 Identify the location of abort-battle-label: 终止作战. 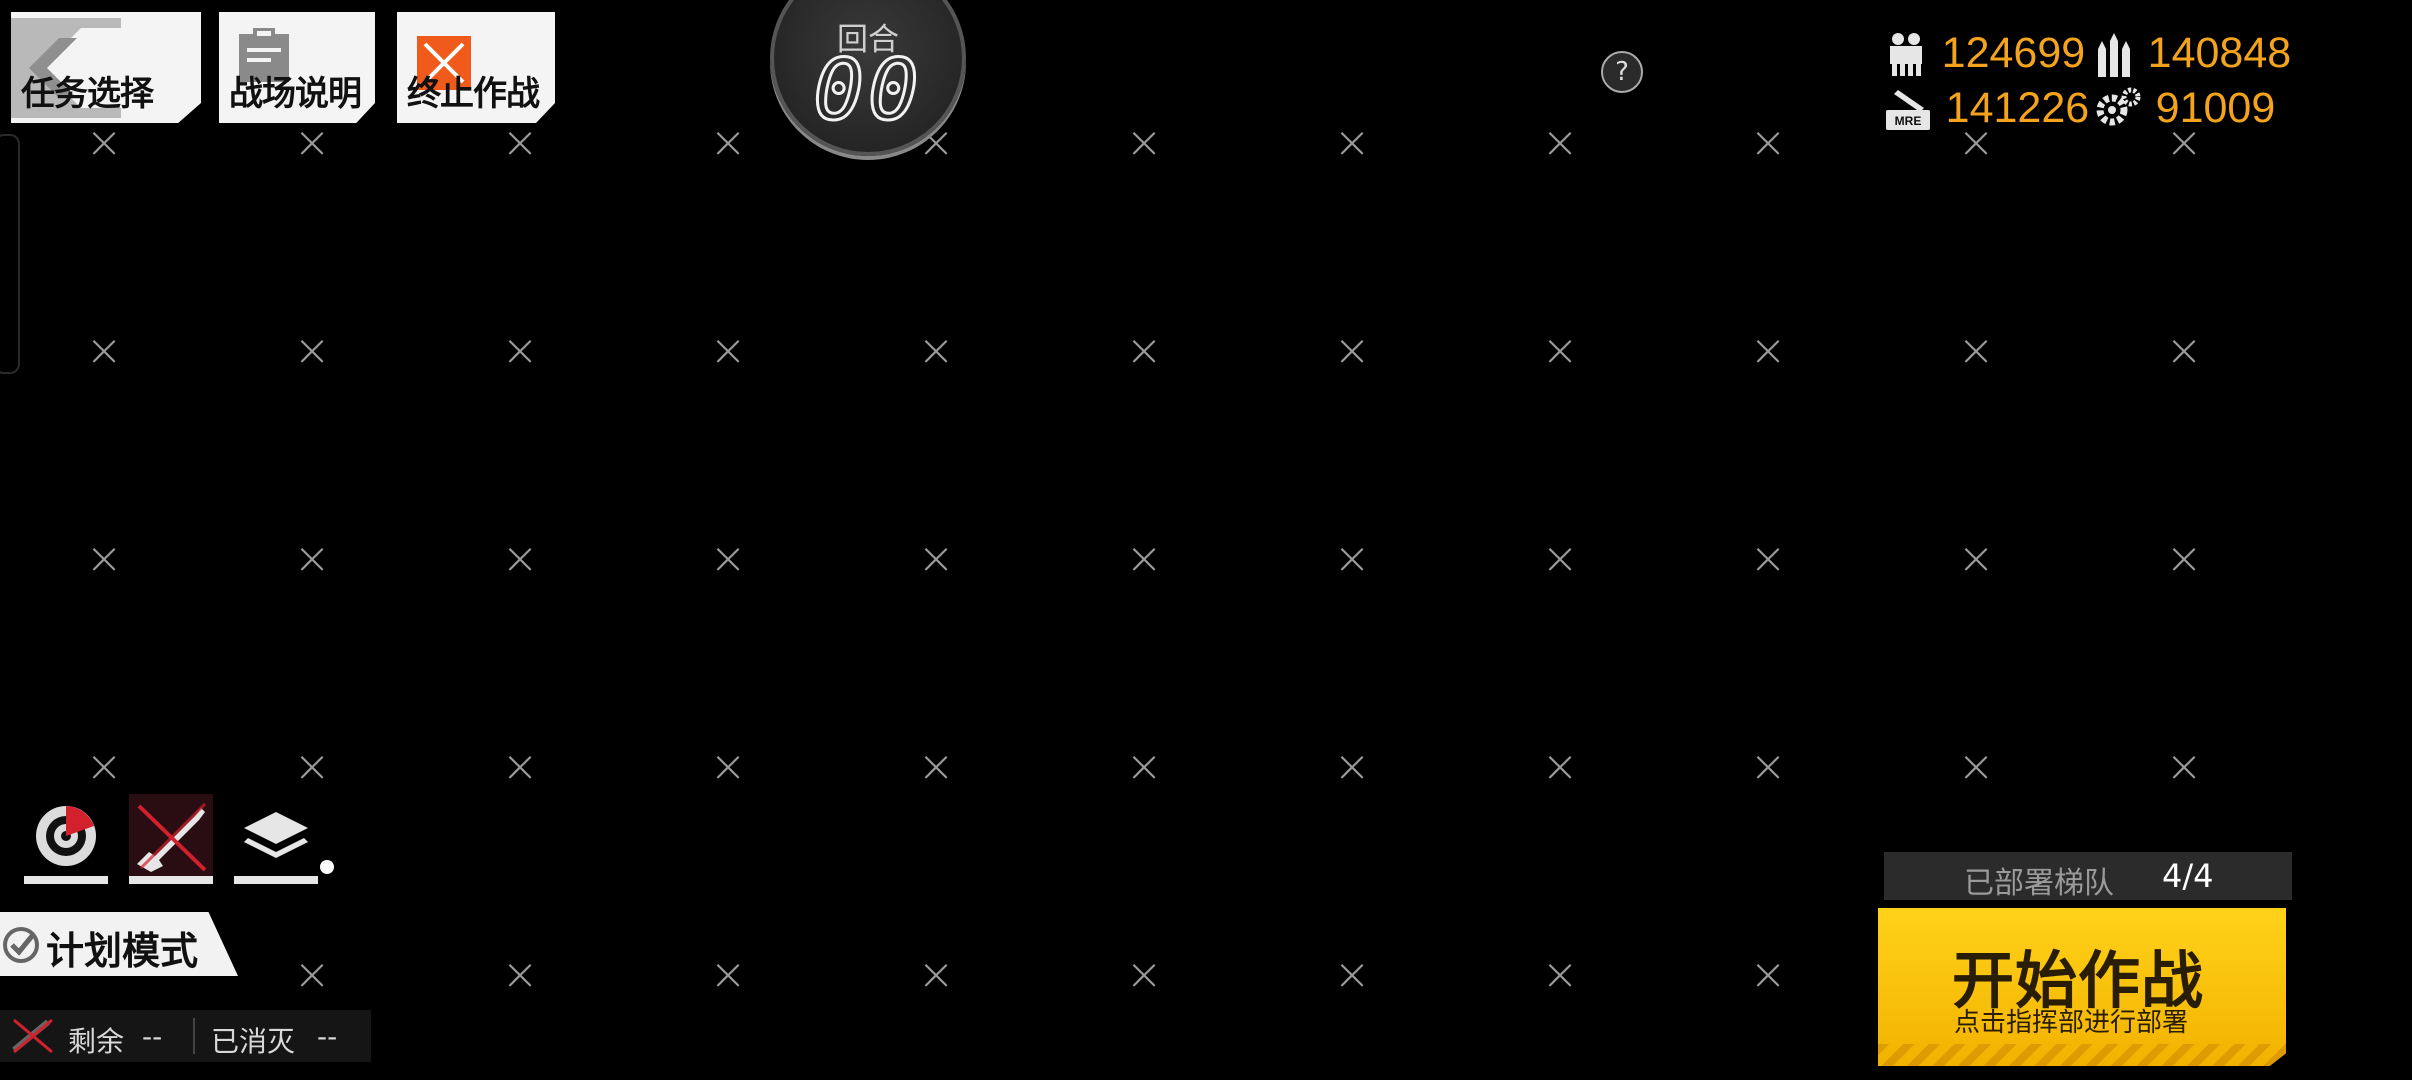
(473, 94).